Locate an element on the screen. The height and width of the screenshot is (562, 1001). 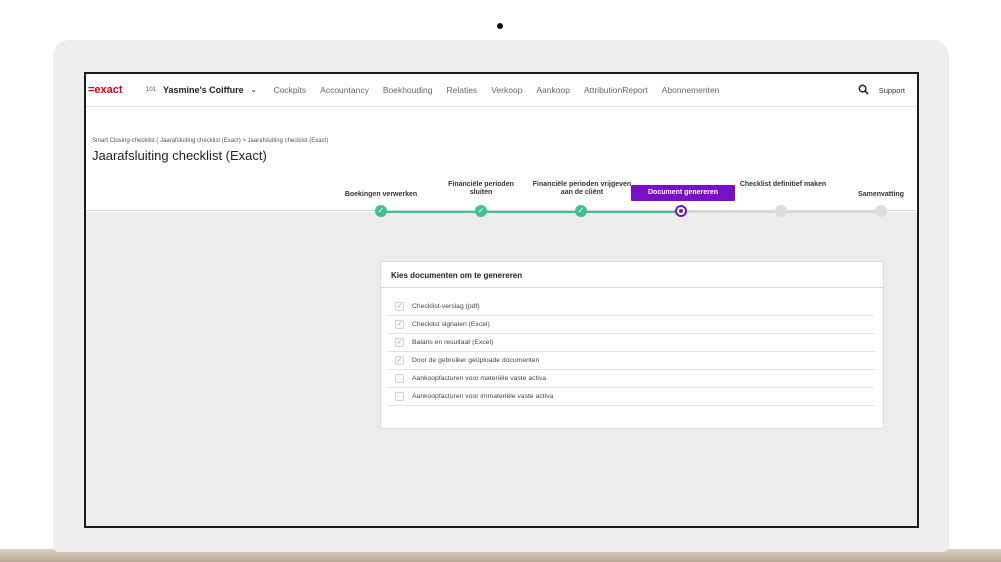
nav-item-attributionreport: AttributionReport is located at coordinates (616, 90).